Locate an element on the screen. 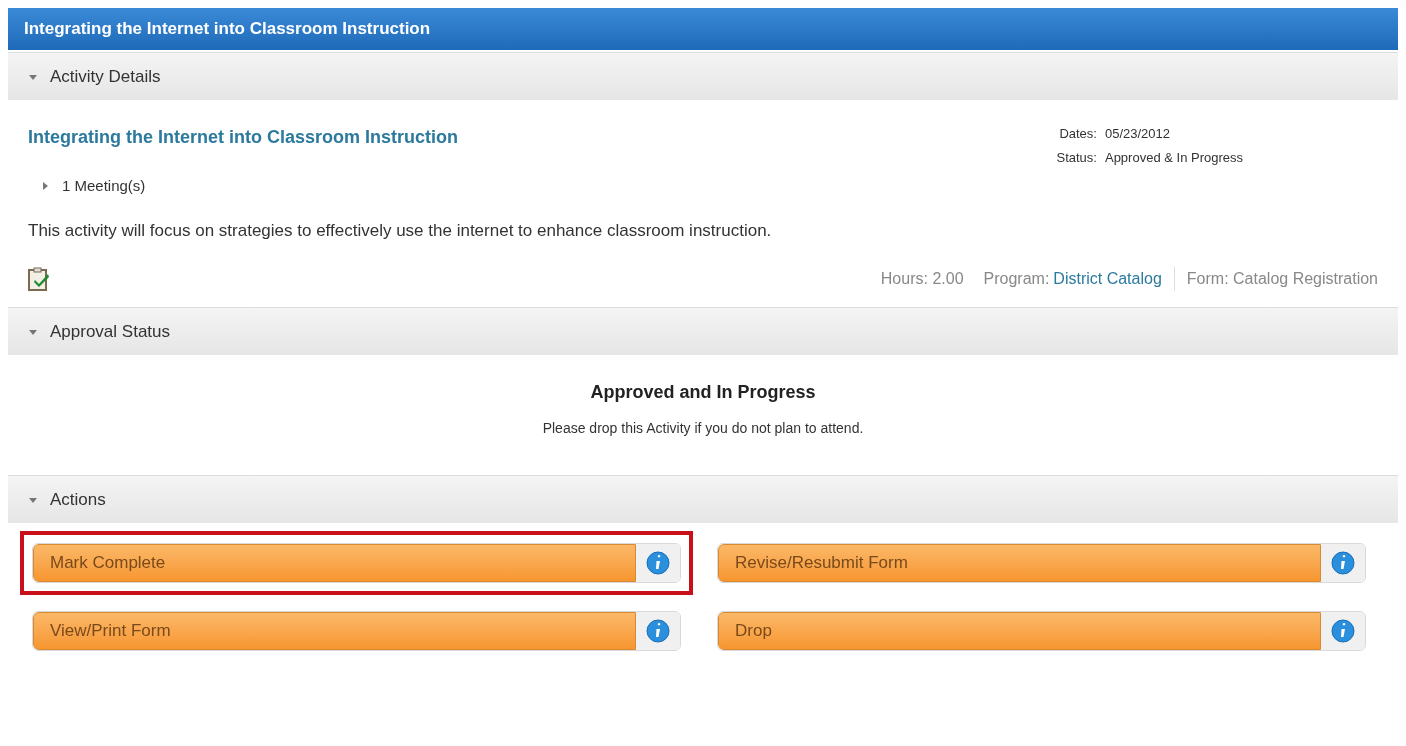 Image resolution: width=1406 pixels, height=746 pixels. meetings-toggle: 1 Meeting(s) is located at coordinates (709, 186).